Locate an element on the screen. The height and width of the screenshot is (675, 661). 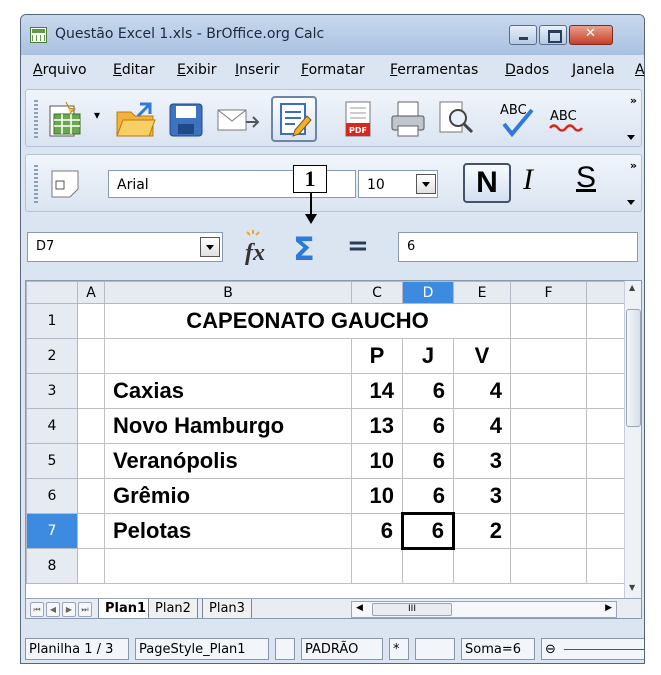
menu-exibir: Exibir is located at coordinates (197, 70).